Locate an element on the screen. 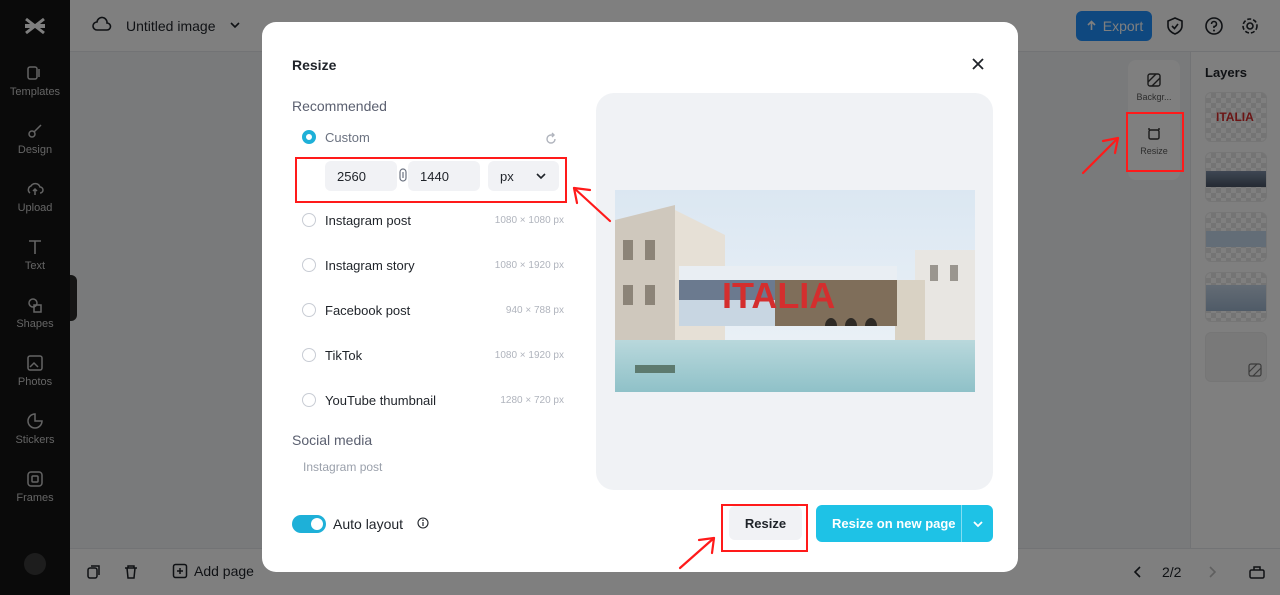  dialog-title: Resize is located at coordinates (314, 65).